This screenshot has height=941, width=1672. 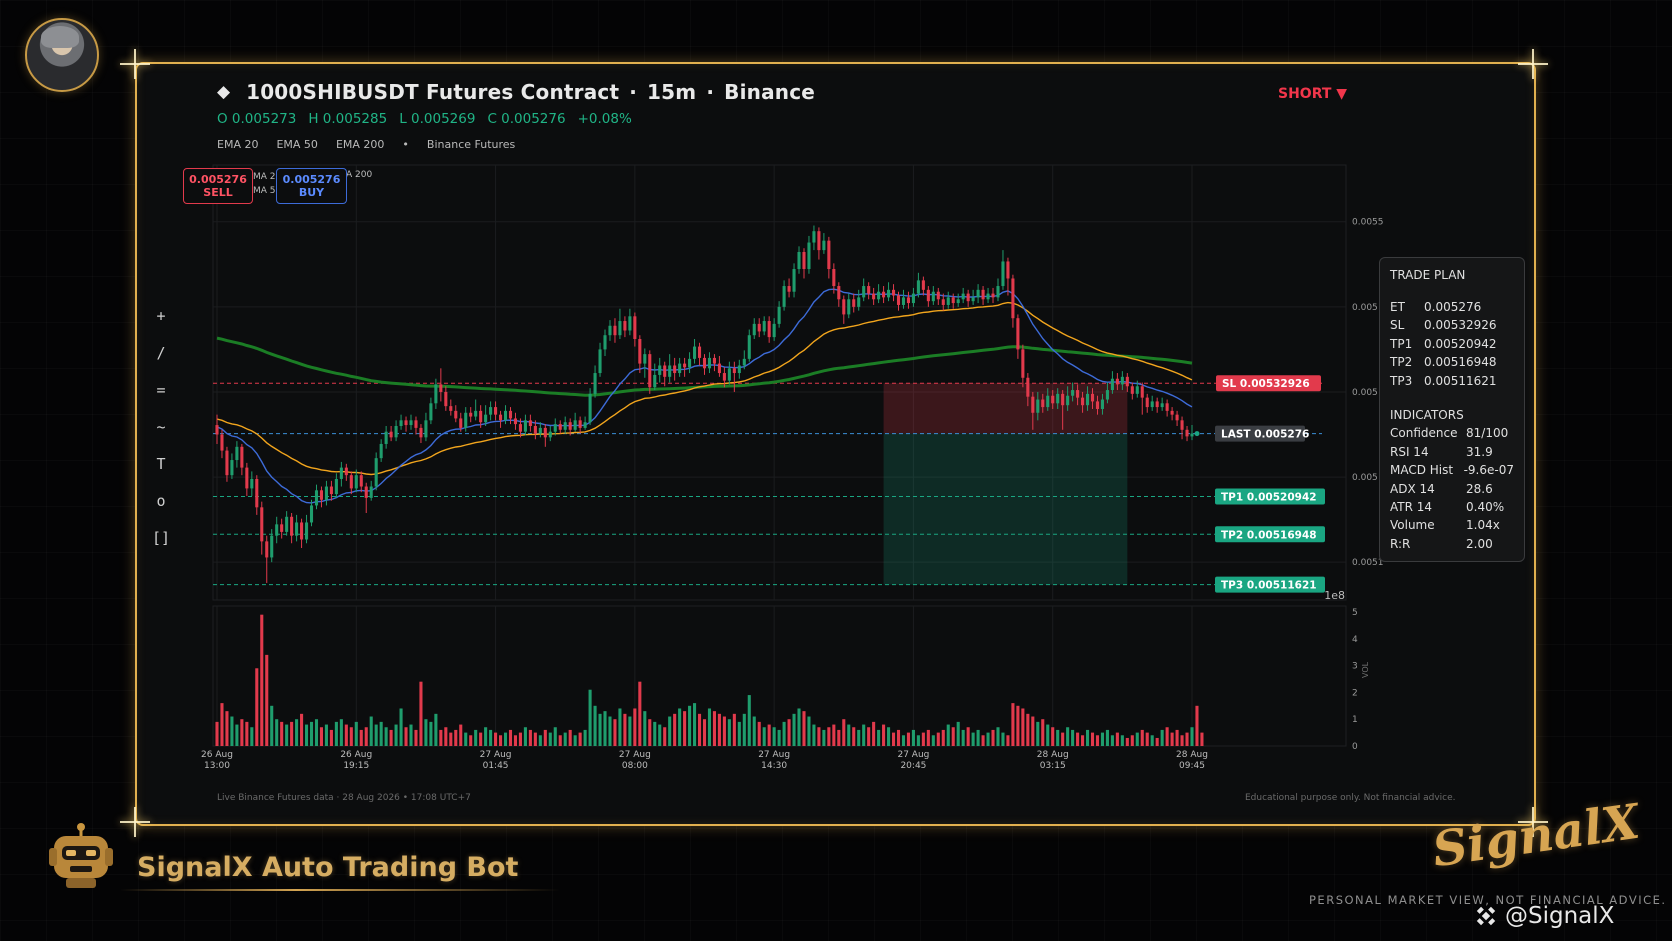 What do you see at coordinates (1443, 380) in the screenshot?
I see `plan-row: TP3 0.00511621` at bounding box center [1443, 380].